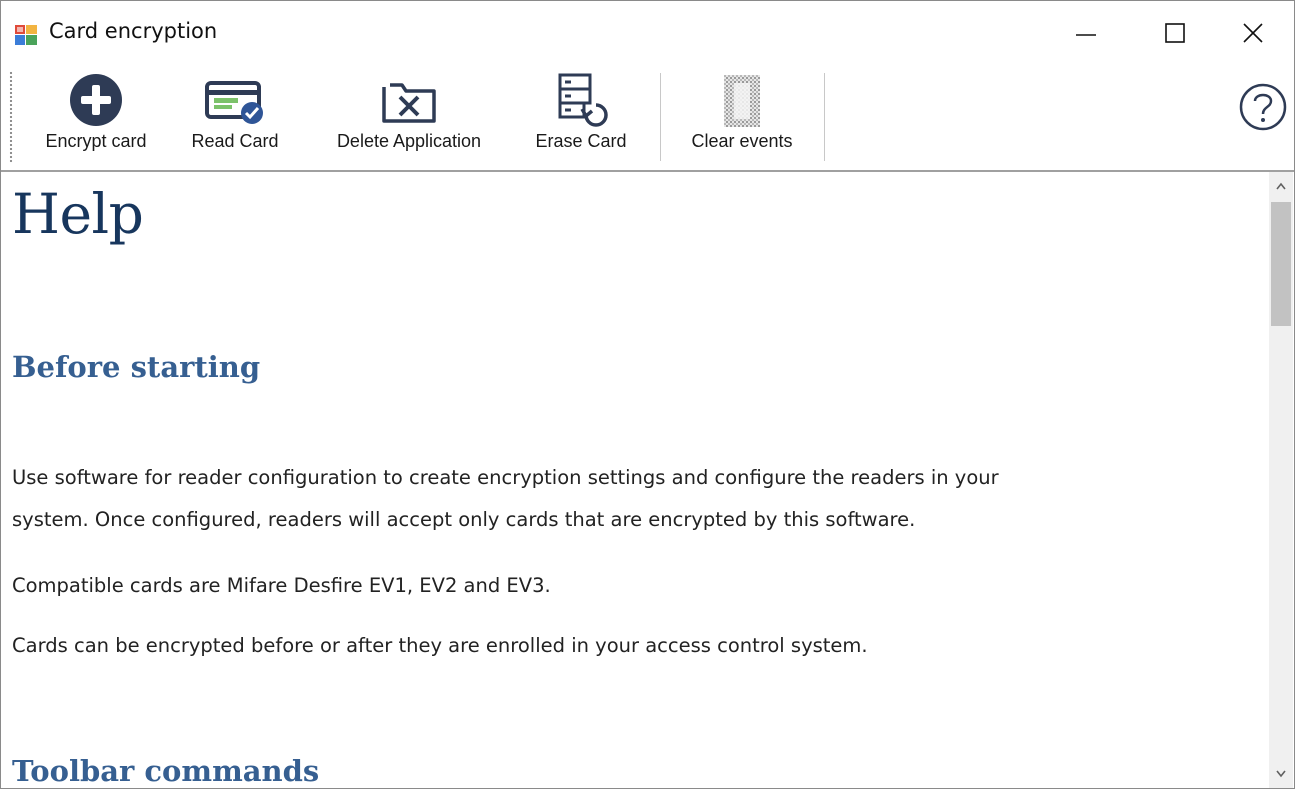  What do you see at coordinates (234, 102) in the screenshot?
I see `card-check-icon` at bounding box center [234, 102].